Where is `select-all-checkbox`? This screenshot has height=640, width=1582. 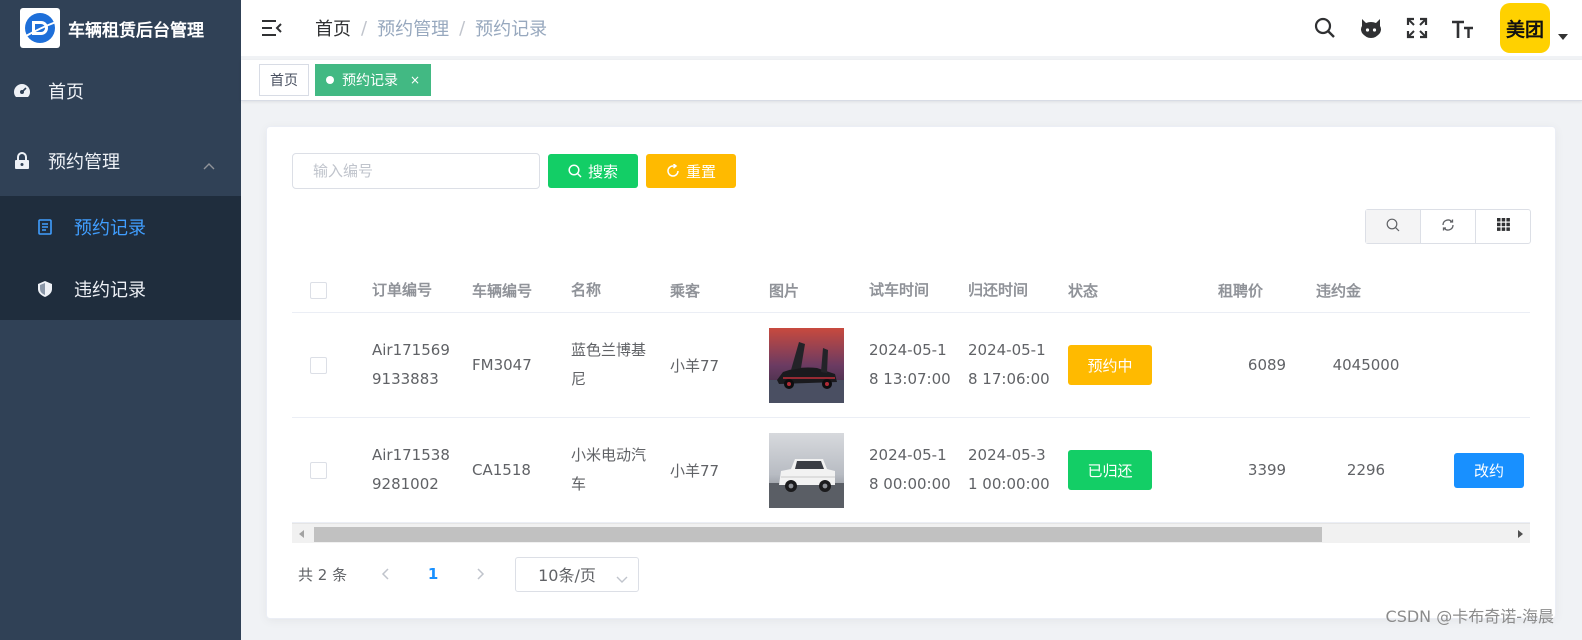 select-all-checkbox is located at coordinates (318, 290).